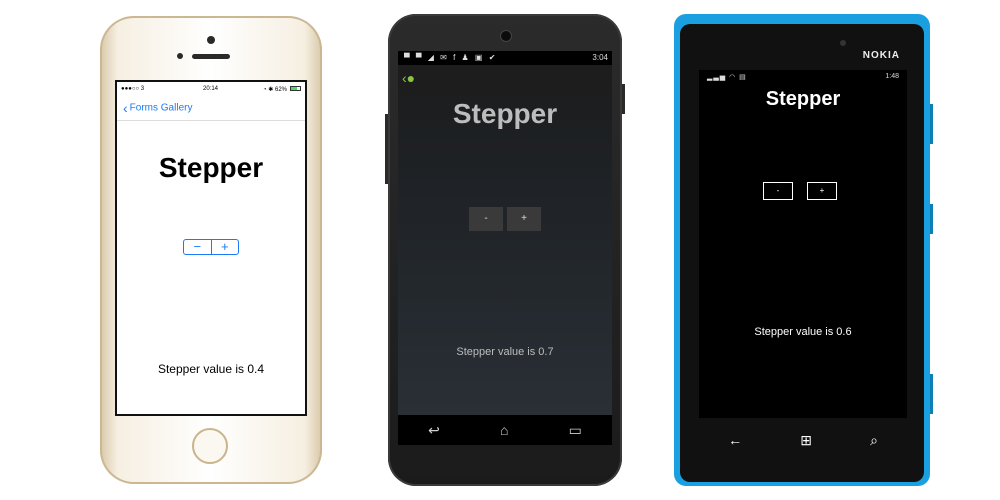 The image size is (1000, 500). Describe the element at coordinates (211, 369) in the screenshot. I see `stepper-value-label: Stepper value is 0.4` at that location.